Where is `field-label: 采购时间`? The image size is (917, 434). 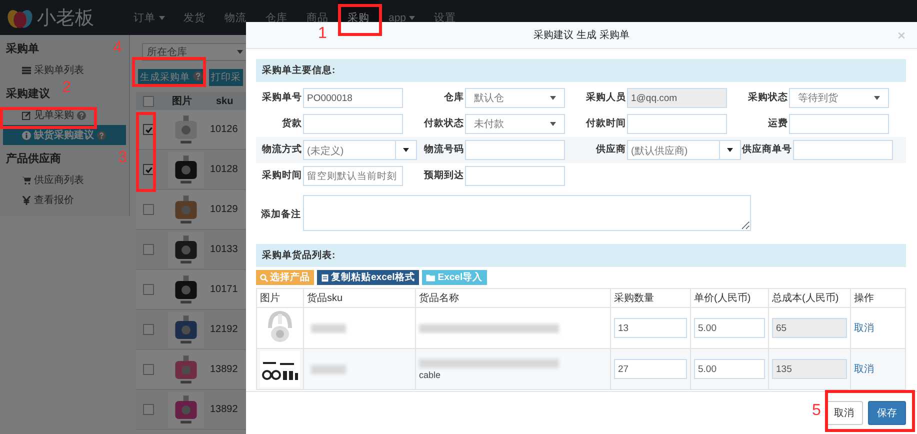 field-label: 采购时间 is located at coordinates (282, 175).